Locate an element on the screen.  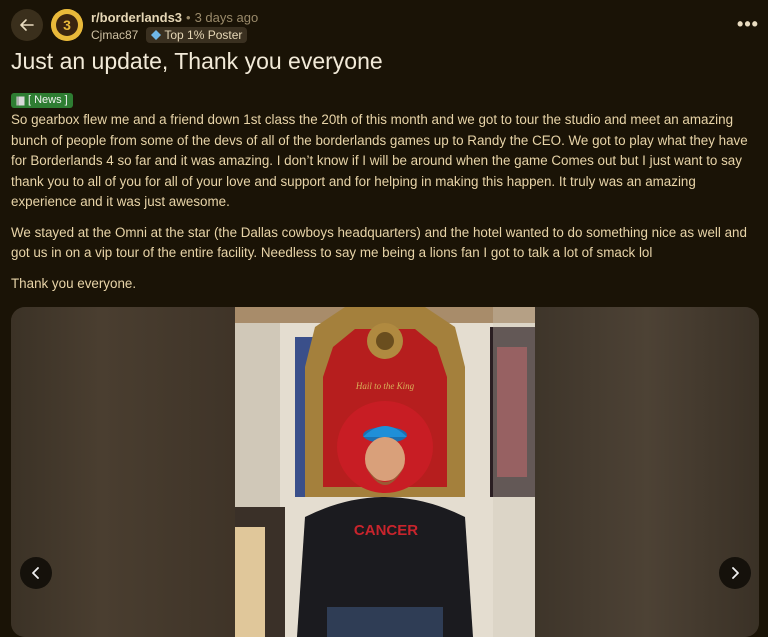
svg-text: 3 is located at coordinates (67, 25).